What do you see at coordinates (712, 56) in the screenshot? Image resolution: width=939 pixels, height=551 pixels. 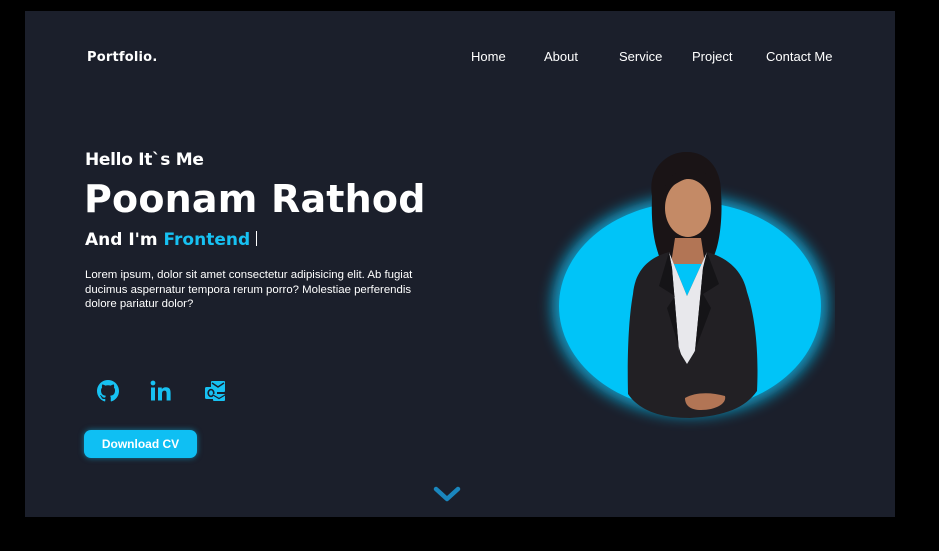 I see `nav-project: Project` at bounding box center [712, 56].